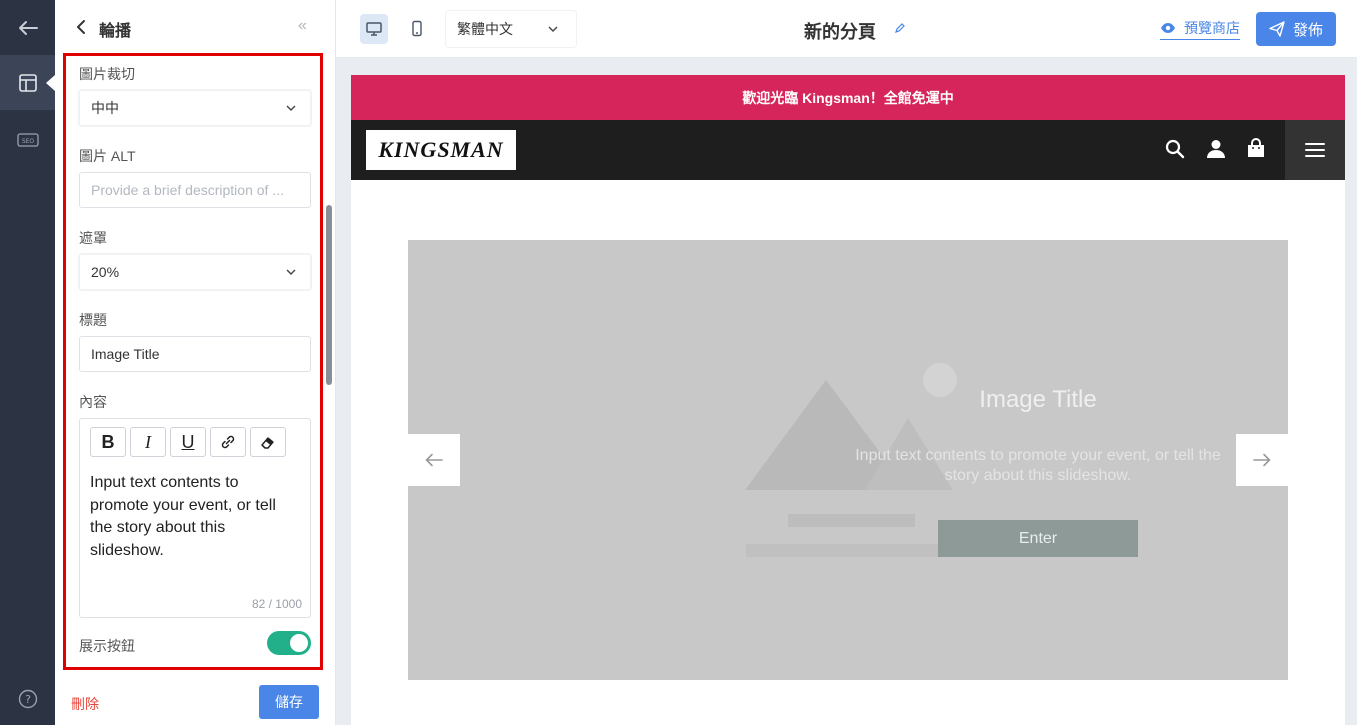 The image size is (1357, 725). I want to click on slide-prev-button, so click(434, 460).